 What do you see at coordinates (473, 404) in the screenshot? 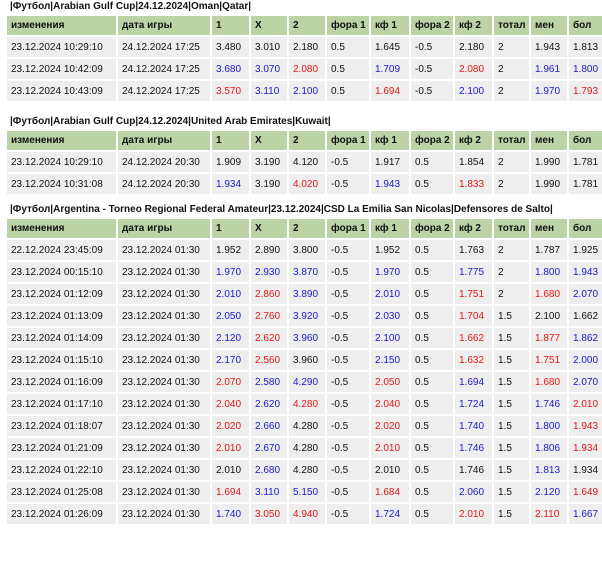
I see `cell-coef-2: 1.724` at bounding box center [473, 404].